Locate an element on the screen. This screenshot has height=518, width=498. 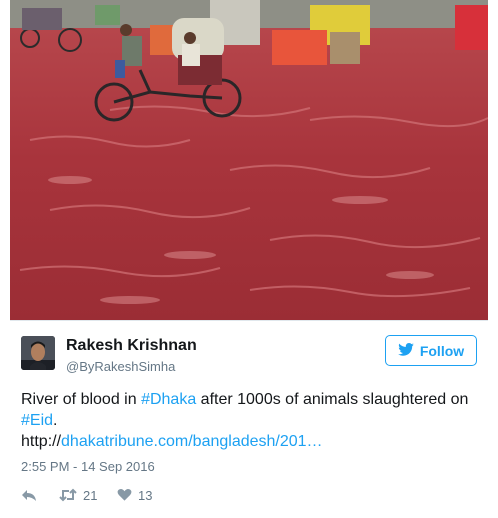
tweet-text-part: after 1000s of animals slaughtered on is located at coordinates (332, 399).